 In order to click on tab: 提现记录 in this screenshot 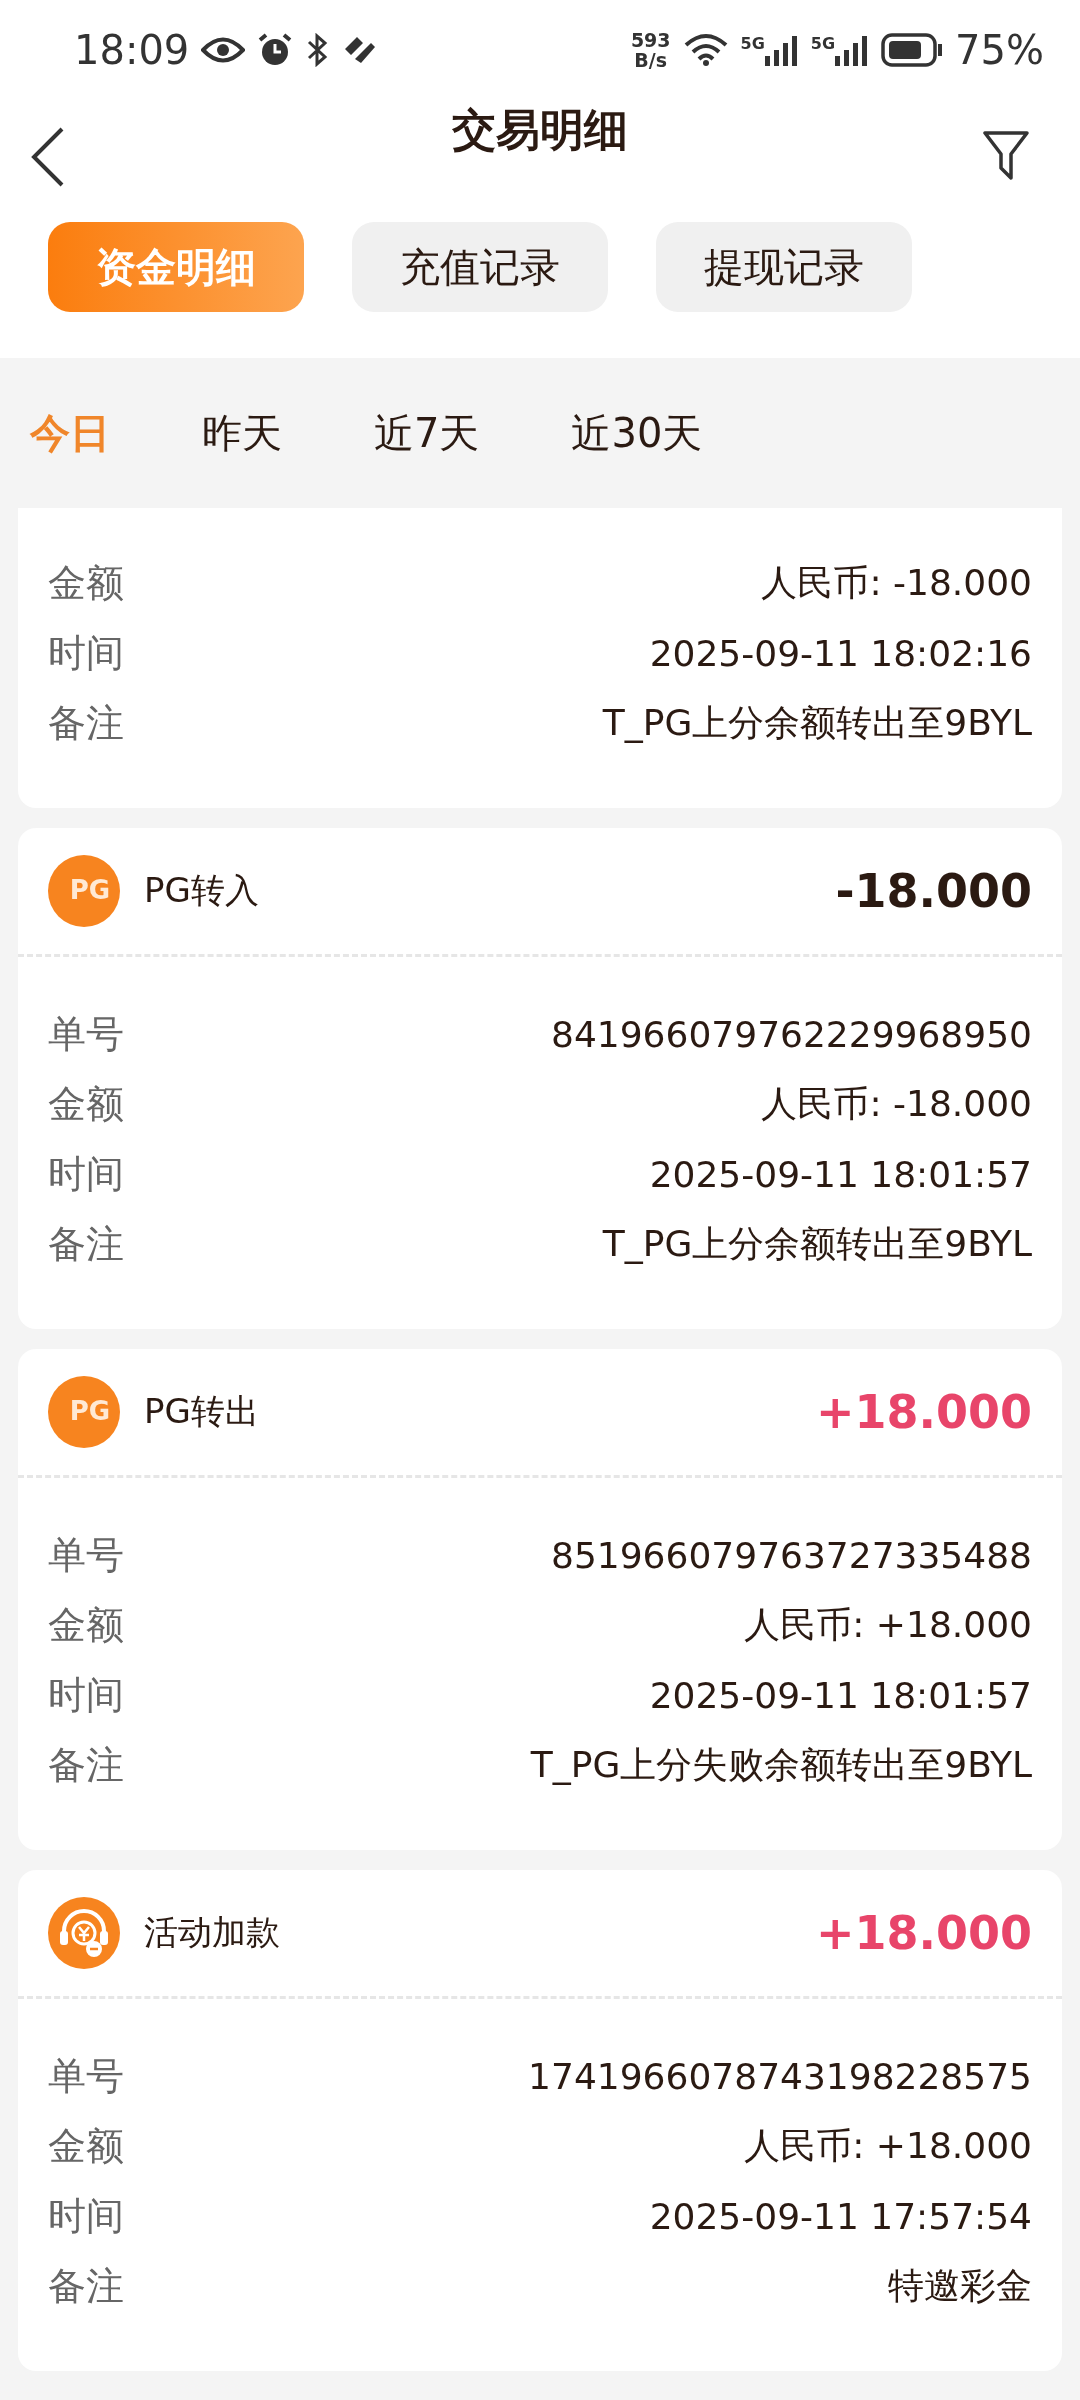, I will do `click(784, 267)`.